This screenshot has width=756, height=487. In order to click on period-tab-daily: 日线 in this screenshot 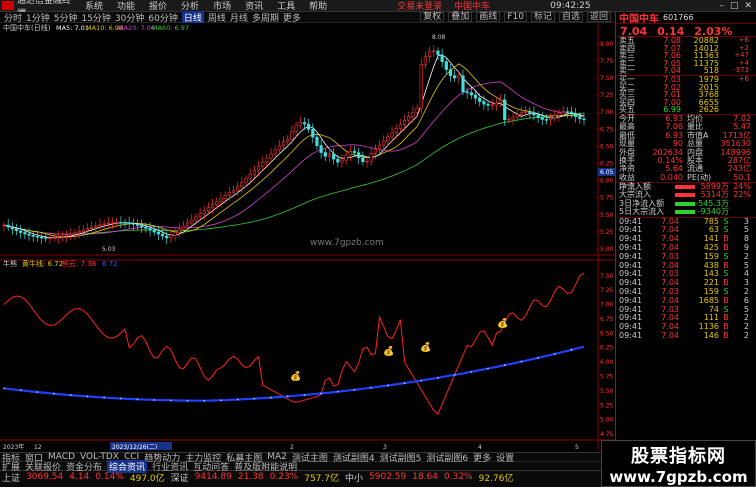, I will do `click(192, 17)`.